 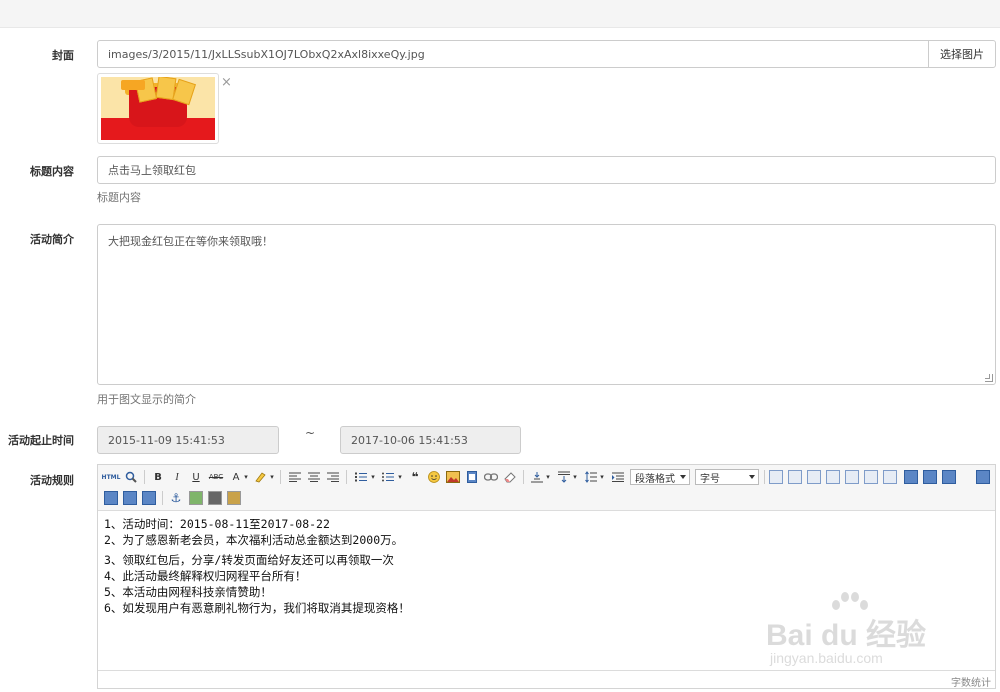 What do you see at coordinates (111, 477) in the screenshot?
I see `html-source-icon: HTML` at bounding box center [111, 477].